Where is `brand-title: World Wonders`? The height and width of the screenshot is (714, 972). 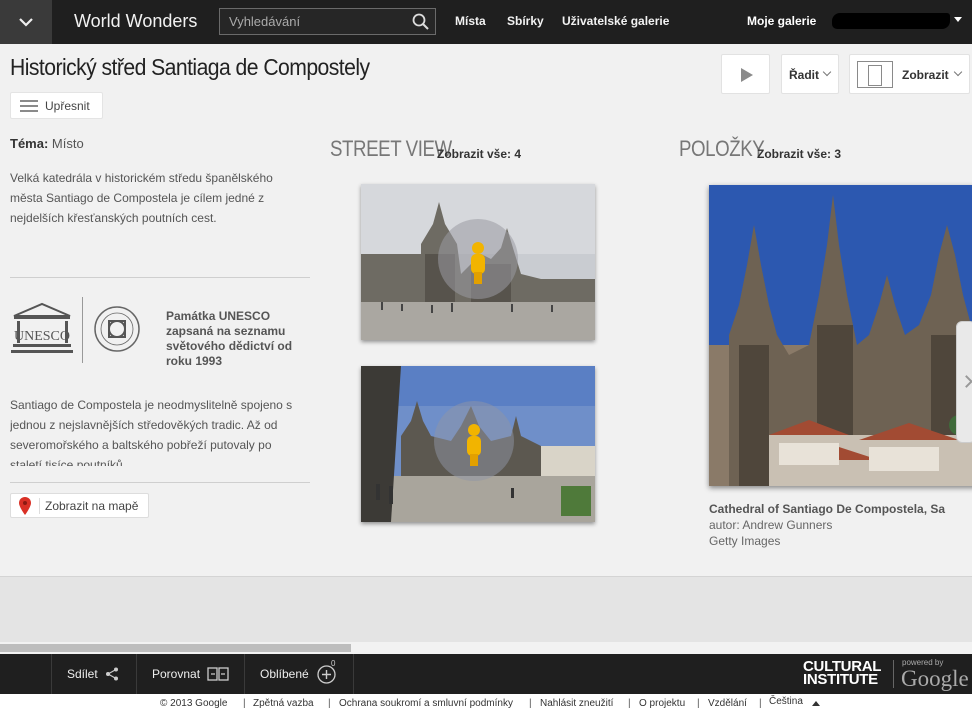 brand-title: World Wonders is located at coordinates (135, 21).